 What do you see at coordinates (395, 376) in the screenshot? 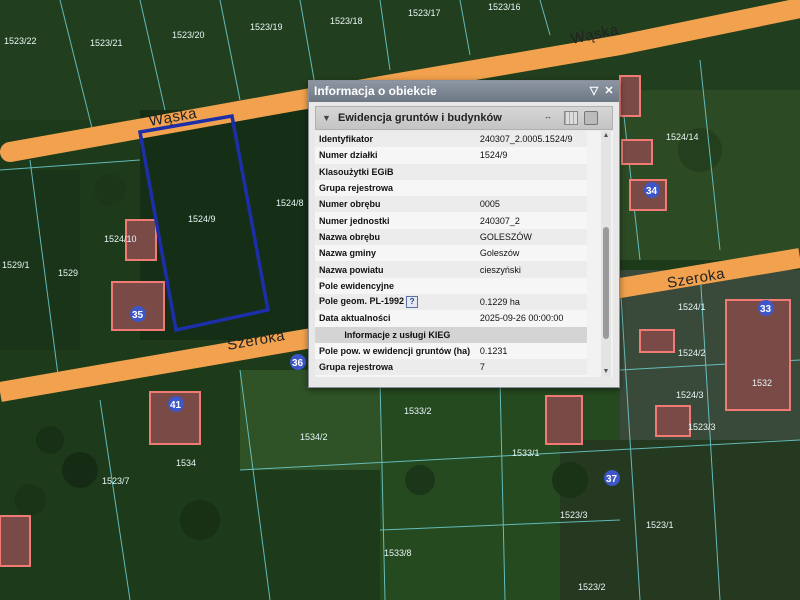
I see `attribute-key: Oznaczenie konturu` at bounding box center [395, 376].